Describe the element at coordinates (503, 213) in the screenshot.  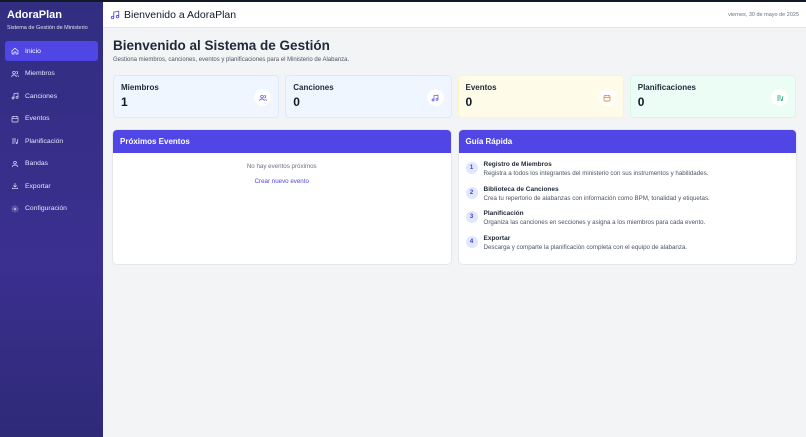
I see `guide-item-title: Planificación` at that location.